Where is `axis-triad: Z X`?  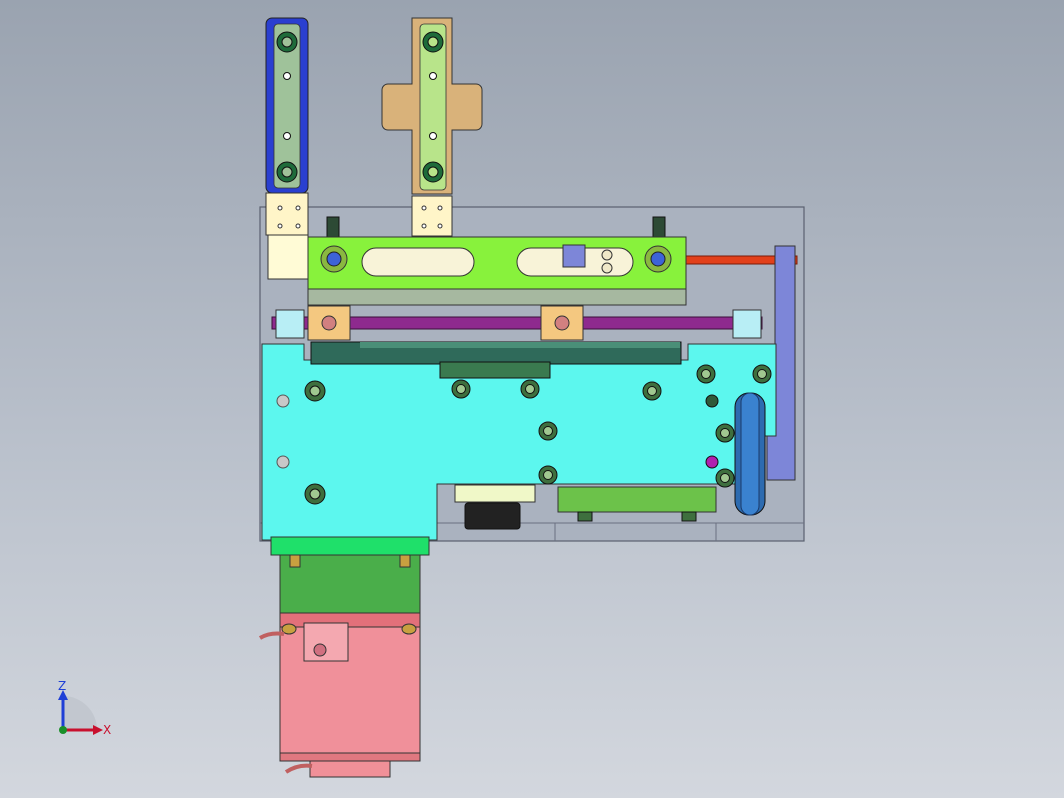 axis-triad: Z X is located at coordinates (84, 708).